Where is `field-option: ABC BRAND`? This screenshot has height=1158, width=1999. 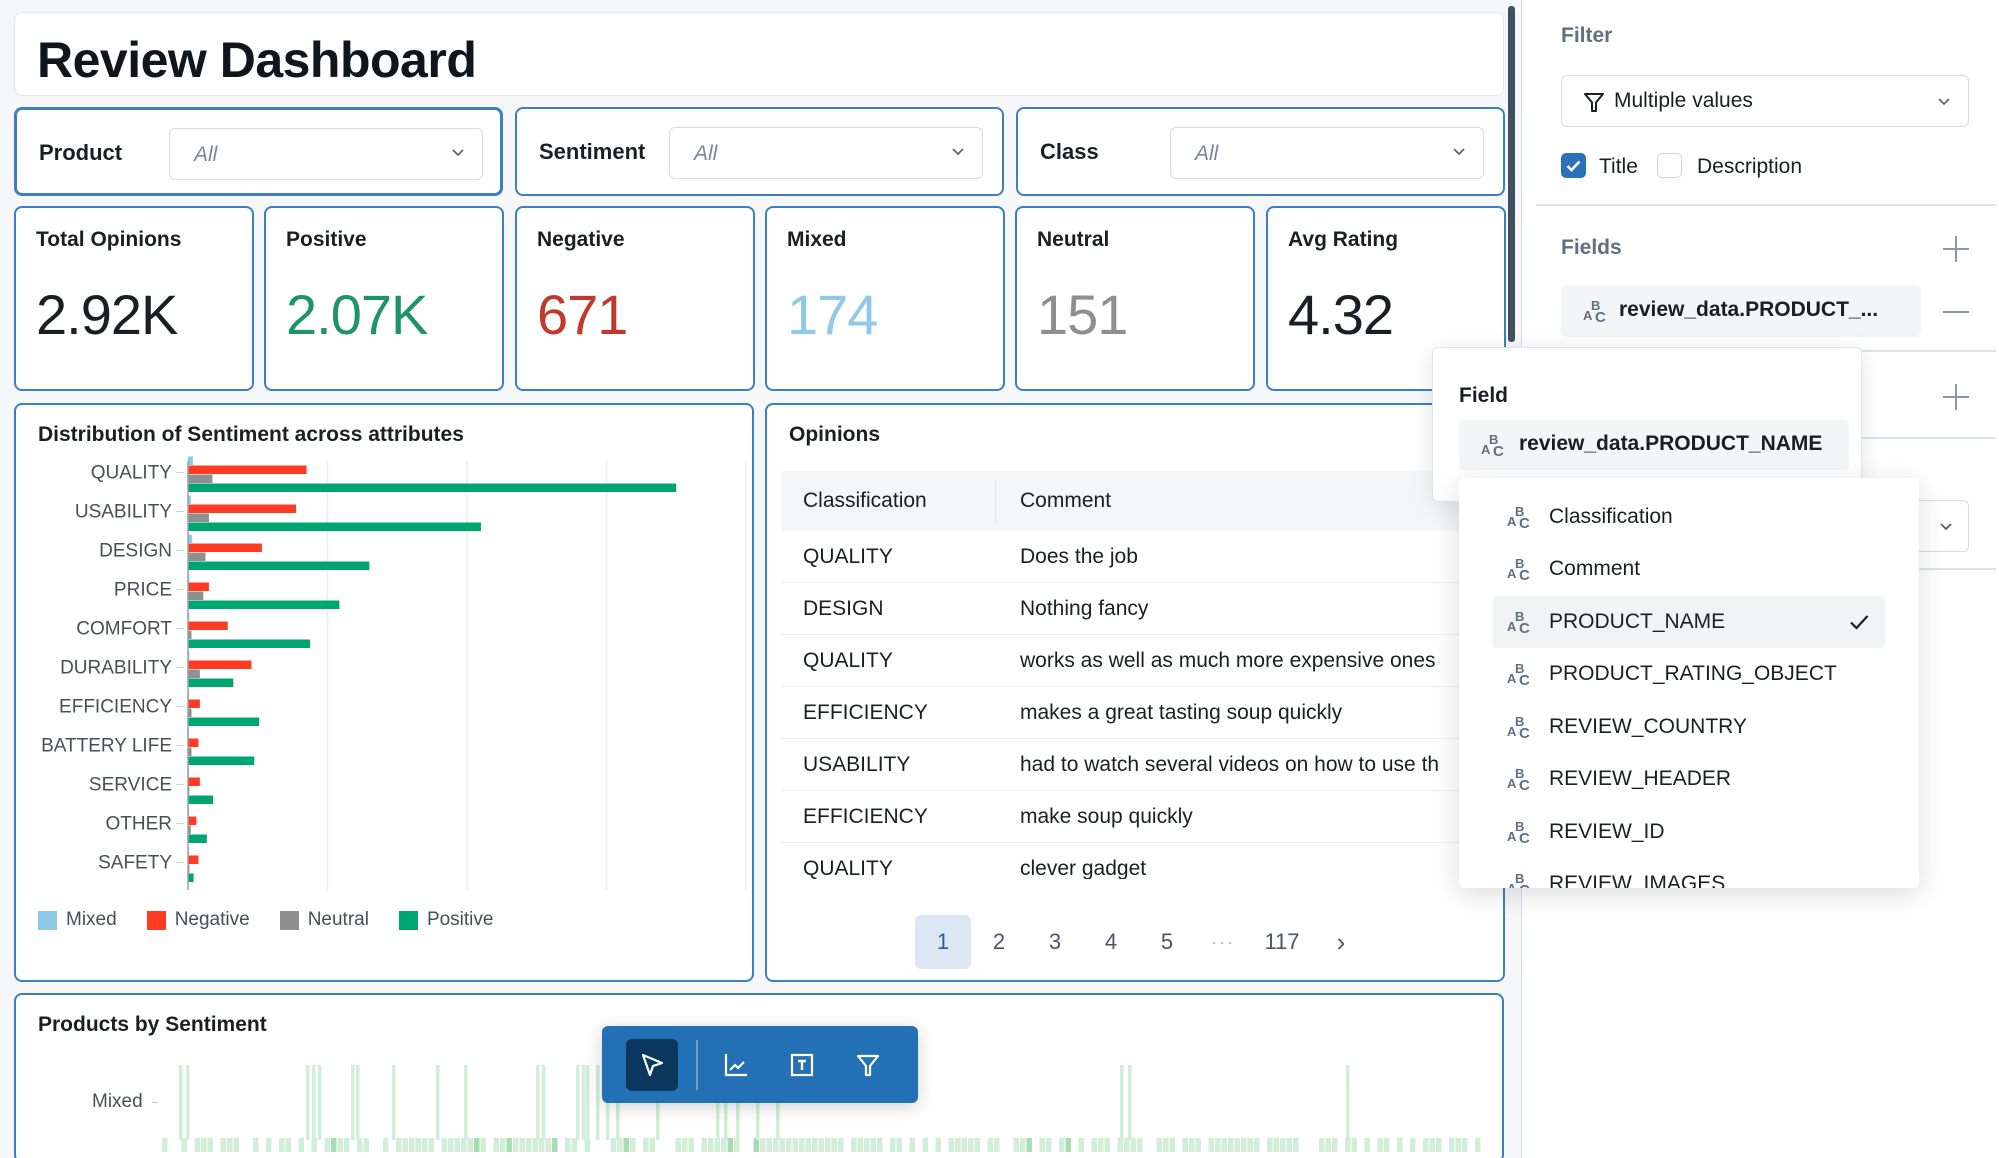 field-option: ABC BRAND is located at coordinates (1689, 484).